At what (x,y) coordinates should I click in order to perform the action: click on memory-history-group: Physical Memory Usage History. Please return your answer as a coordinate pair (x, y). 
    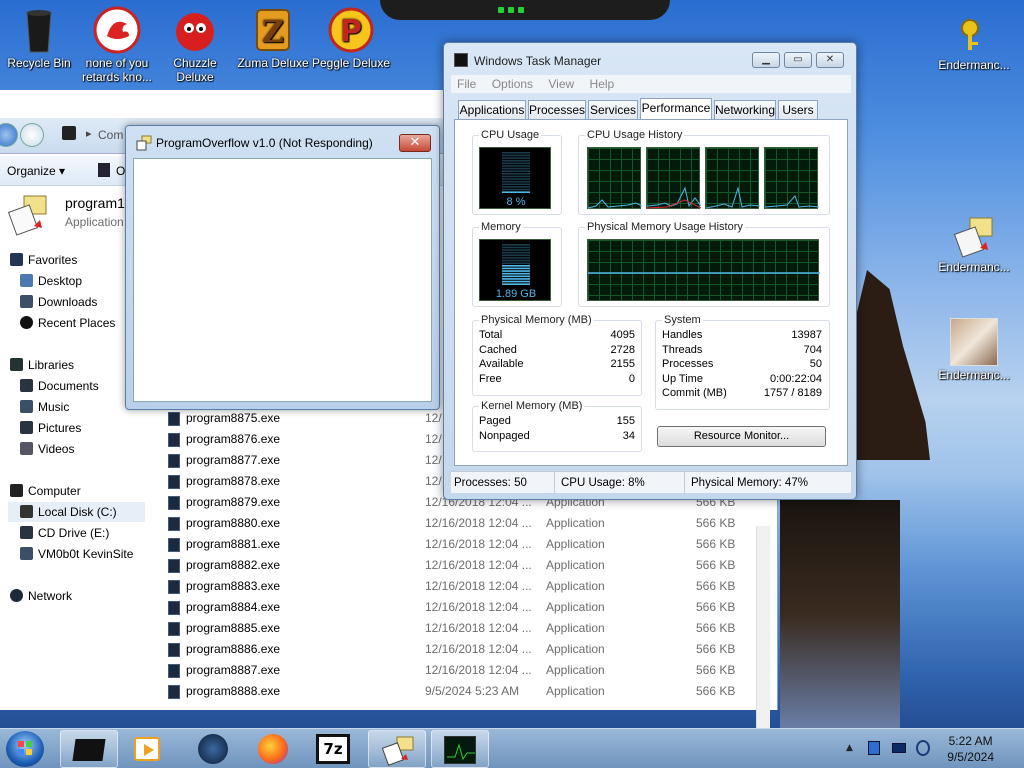
    Looking at the image, I should click on (704, 264).